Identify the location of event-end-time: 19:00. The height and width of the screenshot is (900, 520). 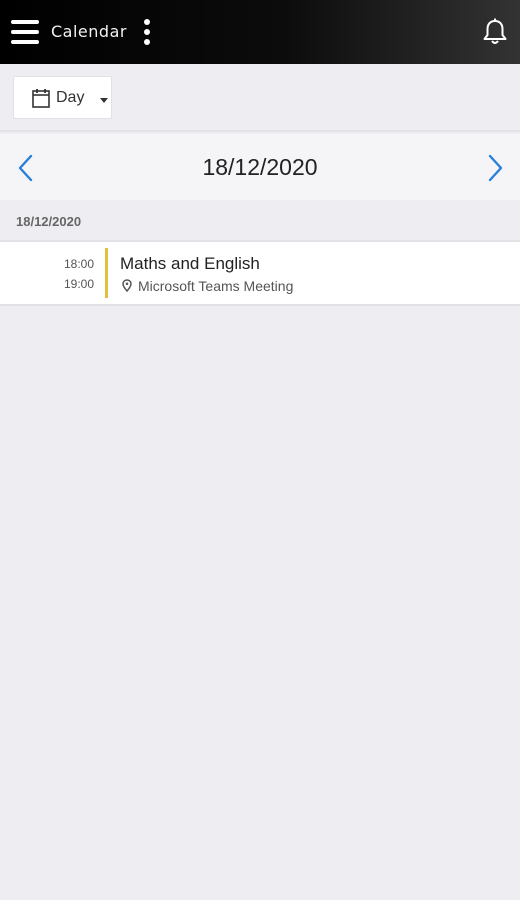
(78, 284).